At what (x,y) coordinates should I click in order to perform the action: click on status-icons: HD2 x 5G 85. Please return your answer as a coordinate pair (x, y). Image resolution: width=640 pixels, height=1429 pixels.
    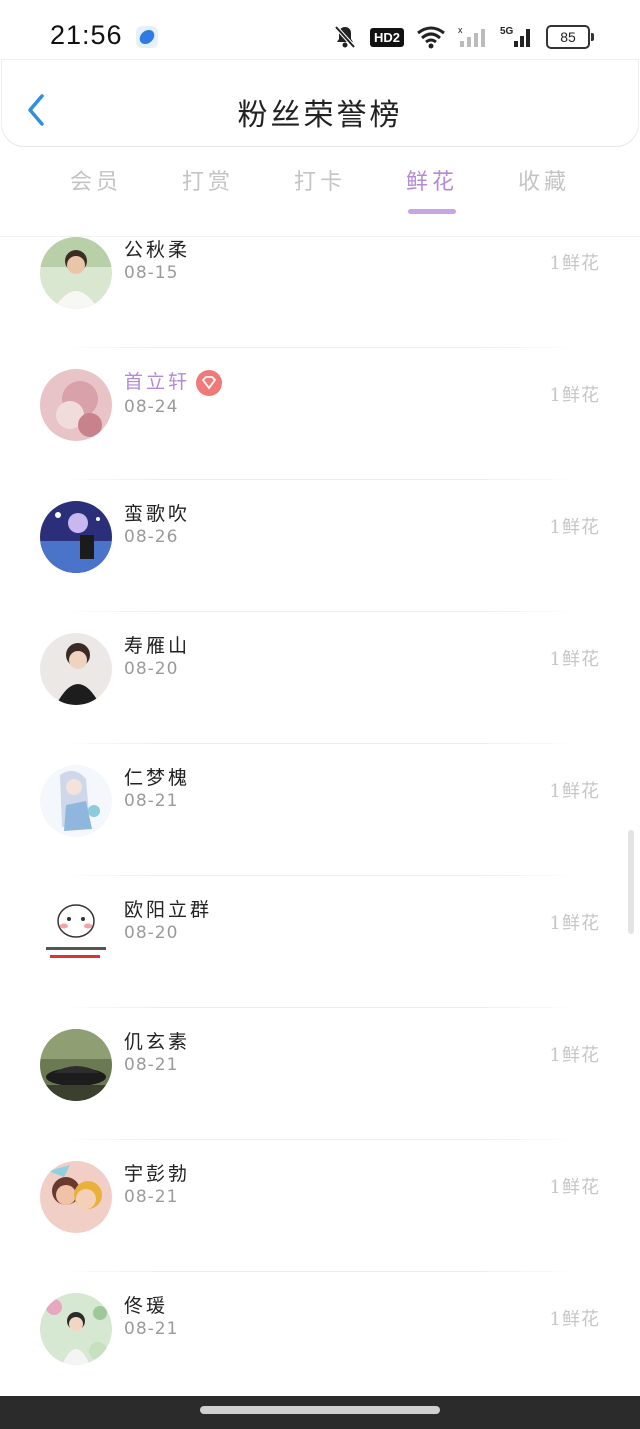
    Looking at the image, I should click on (463, 37).